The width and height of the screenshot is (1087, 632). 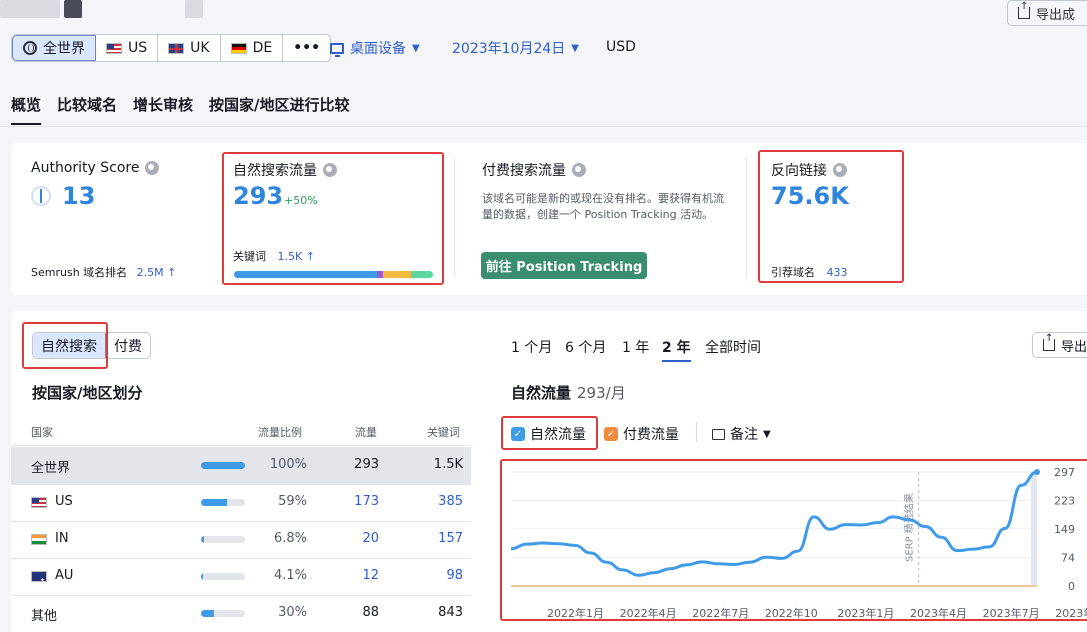 I want to click on period-6m: 6 个月, so click(x=585, y=347).